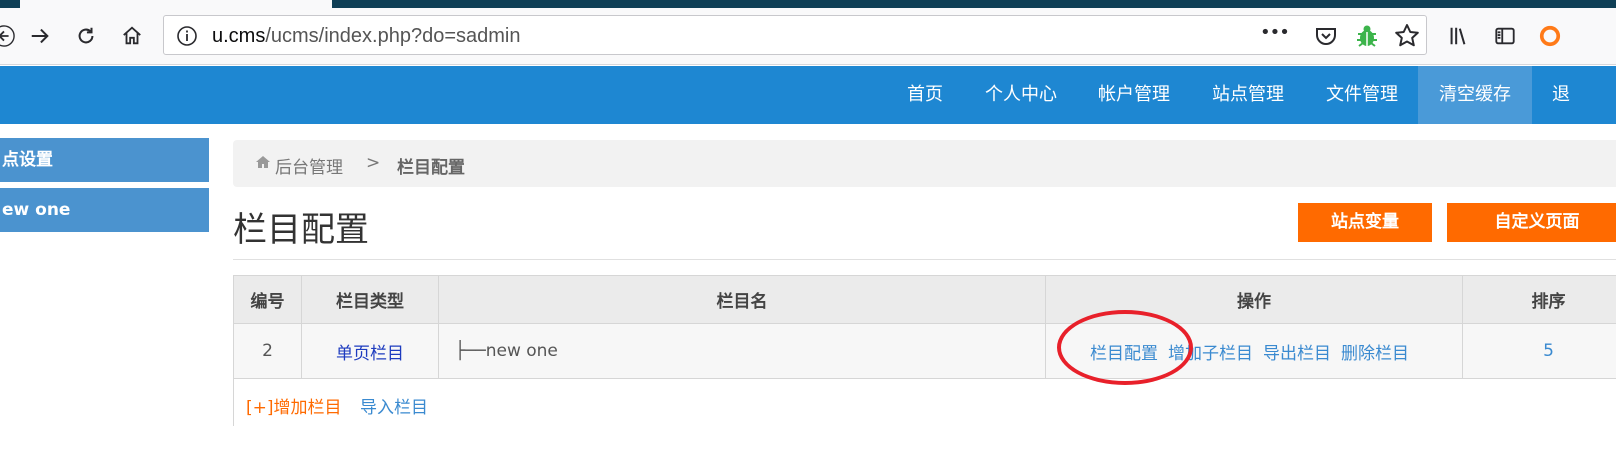 The width and height of the screenshot is (1616, 463). What do you see at coordinates (1134, 95) in the screenshot?
I see `nav-item-accounts: 帐户管理` at bounding box center [1134, 95].